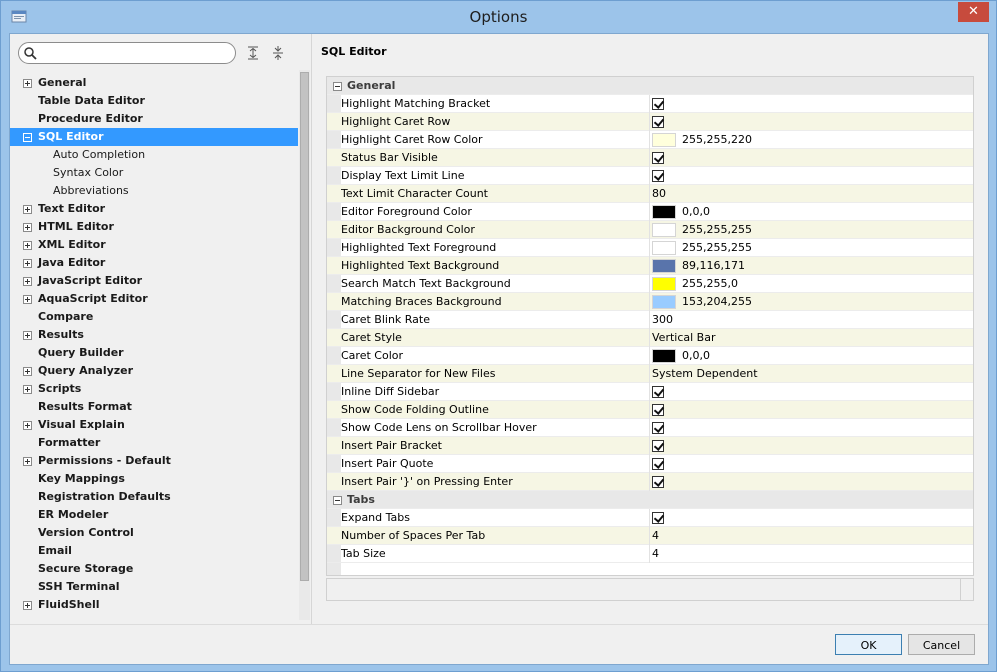 The height and width of the screenshot is (672, 997). I want to click on tree-item-java-editor: Java Editor, so click(154, 263).